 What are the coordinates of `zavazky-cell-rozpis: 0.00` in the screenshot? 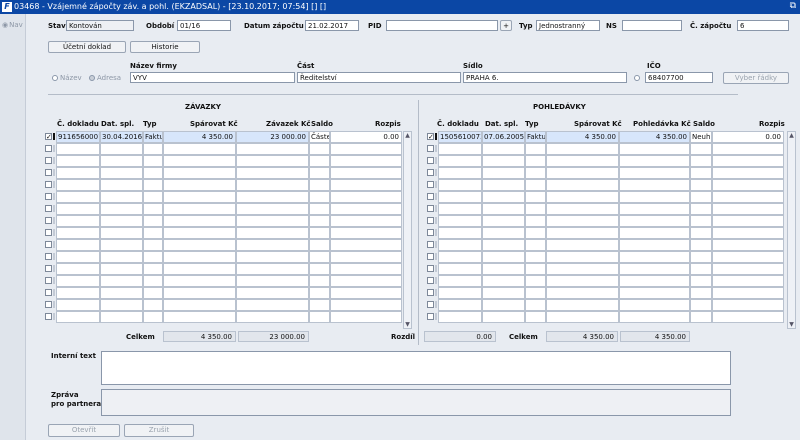 It's located at (366, 137).